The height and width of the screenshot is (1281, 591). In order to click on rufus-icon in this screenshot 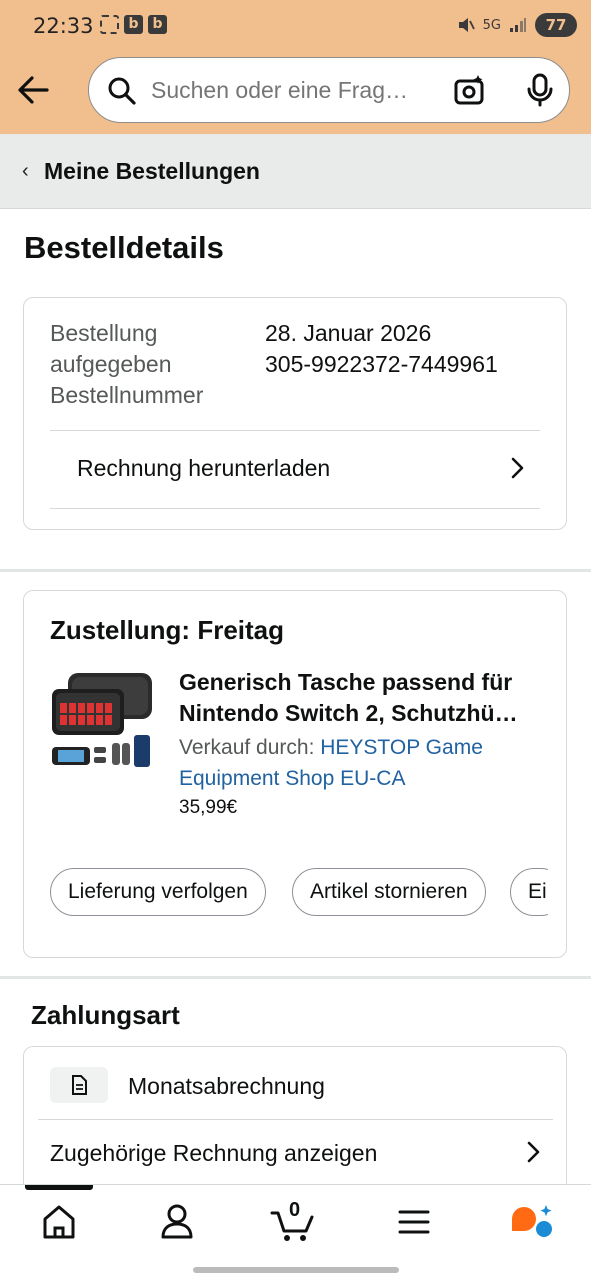, I will do `click(532, 1221)`.